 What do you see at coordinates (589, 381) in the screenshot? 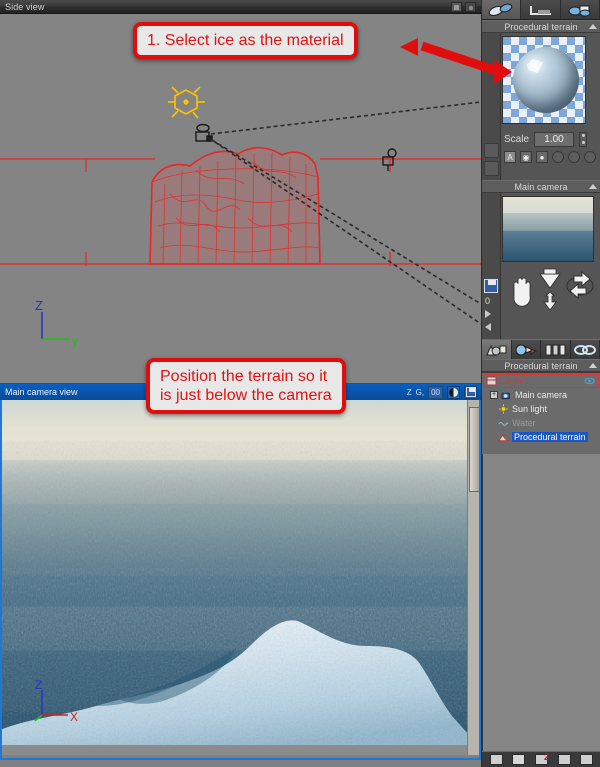
I see `visibility-icon` at bounding box center [589, 381].